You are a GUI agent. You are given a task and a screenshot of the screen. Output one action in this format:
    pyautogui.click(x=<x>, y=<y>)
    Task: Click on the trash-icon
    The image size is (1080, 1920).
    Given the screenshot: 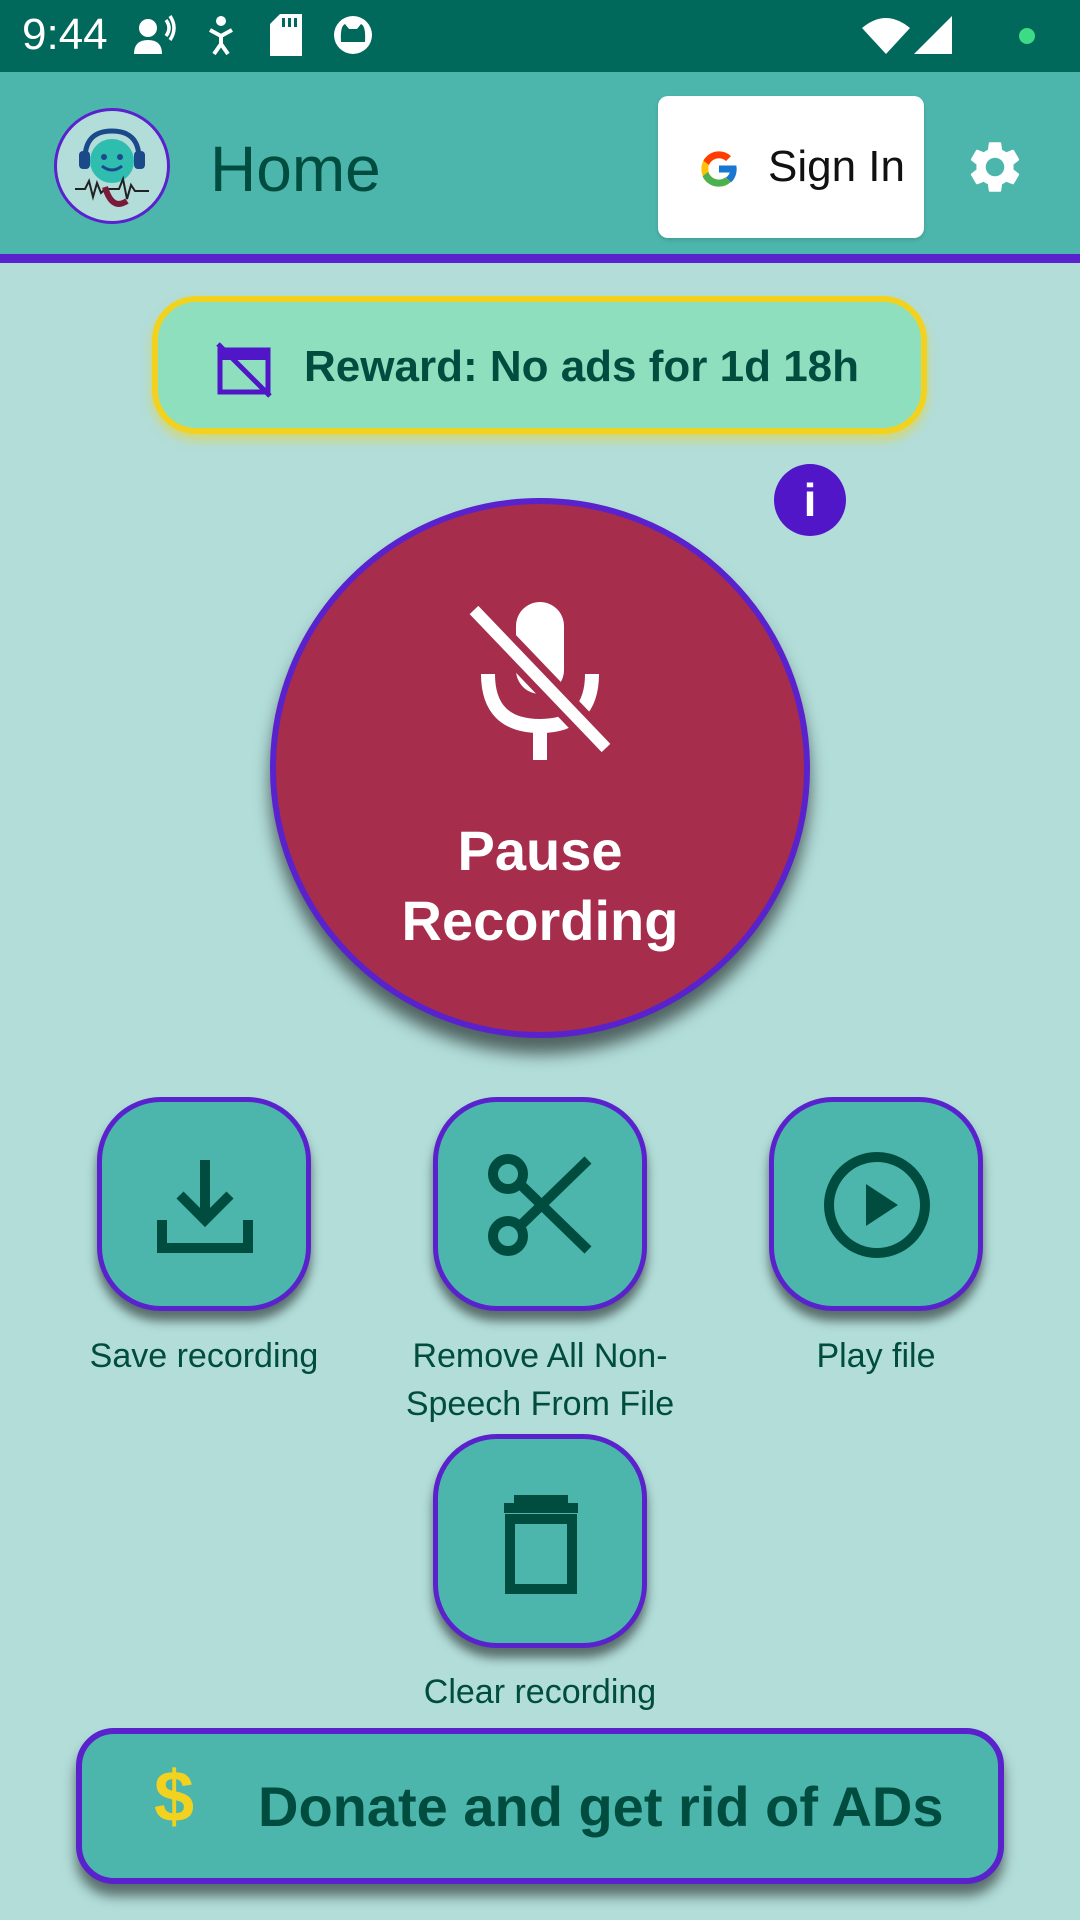 What is the action you would take?
    pyautogui.click(x=541, y=1544)
    